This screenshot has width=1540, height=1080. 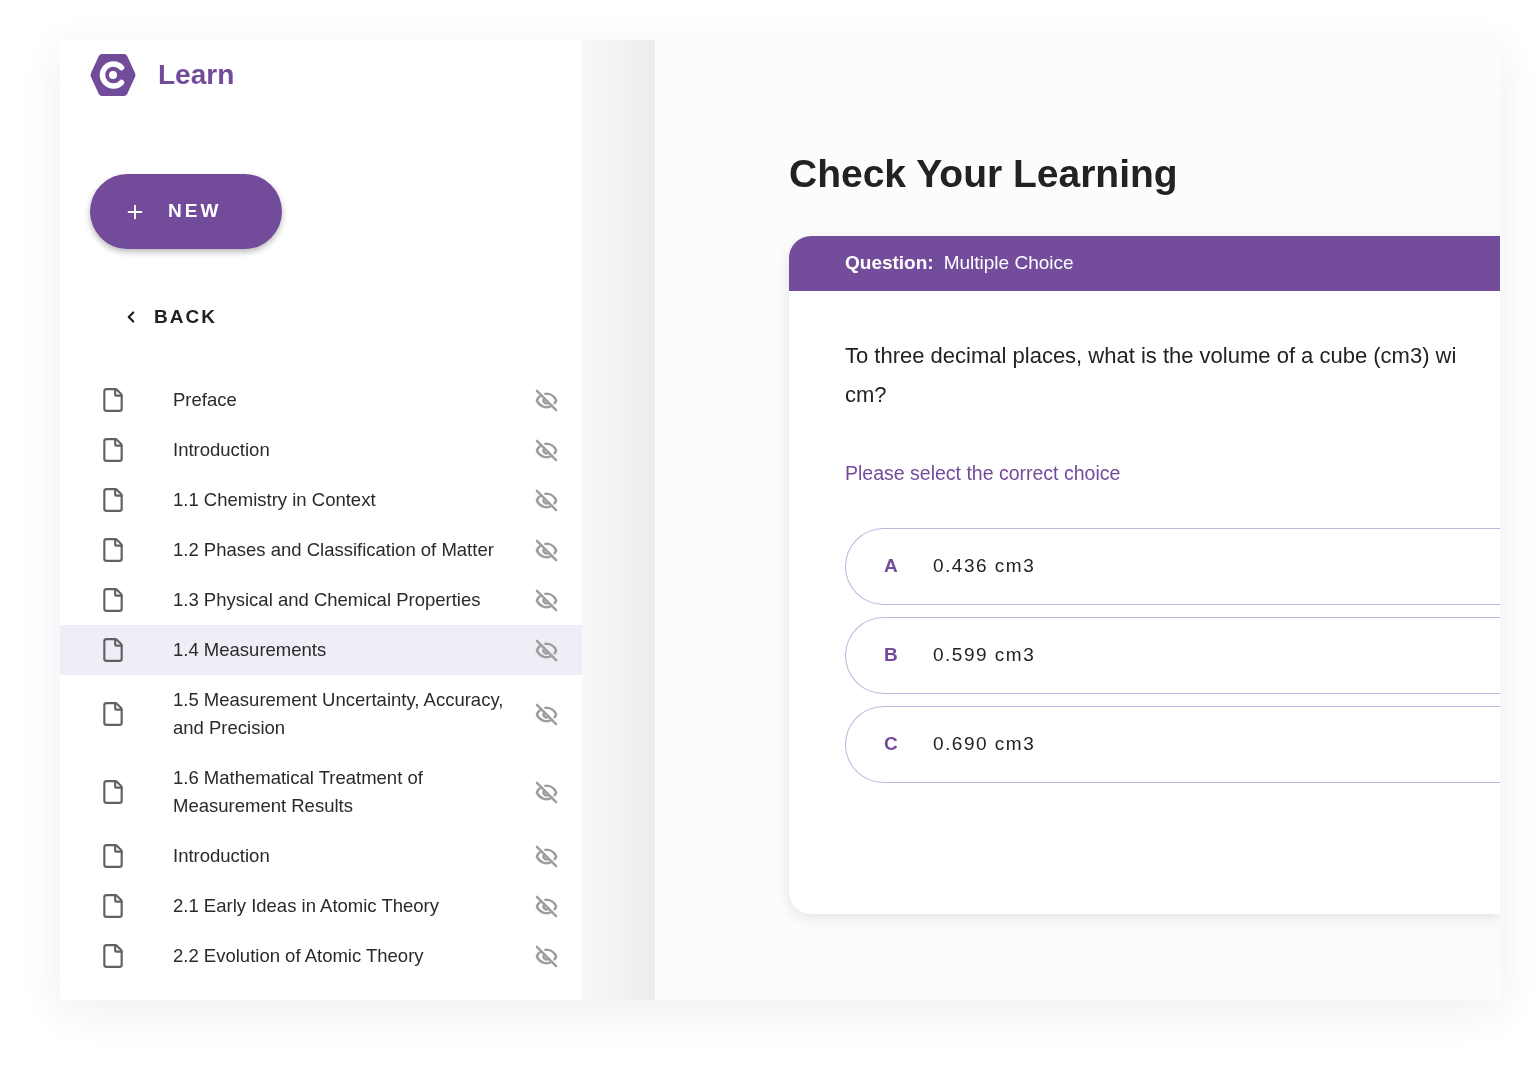 I want to click on item-title: 1.6 Mathematical Treatment of Measurement Results, so click(x=298, y=792).